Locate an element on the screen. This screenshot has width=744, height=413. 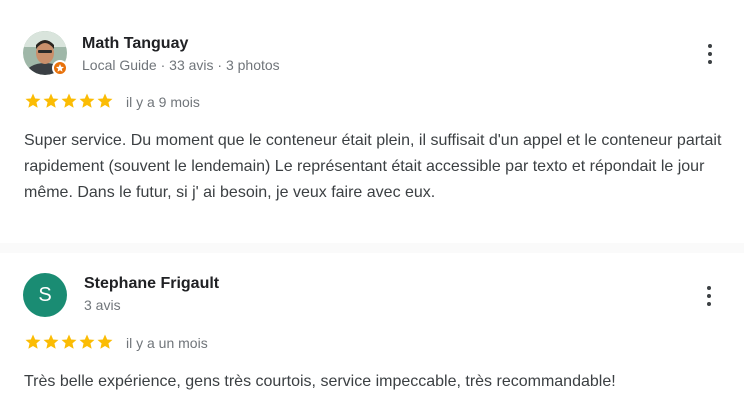
divider is located at coordinates (372, 248).